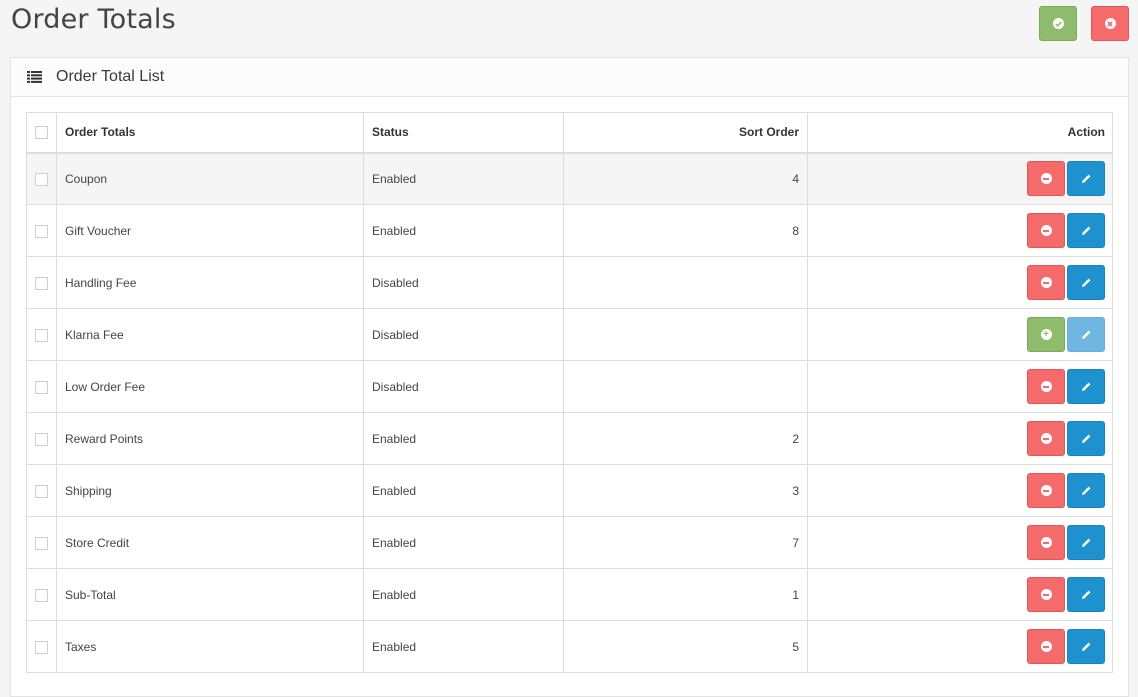 The height and width of the screenshot is (697, 1138). What do you see at coordinates (210, 230) in the screenshot?
I see `order-total-name: Gift Voucher` at bounding box center [210, 230].